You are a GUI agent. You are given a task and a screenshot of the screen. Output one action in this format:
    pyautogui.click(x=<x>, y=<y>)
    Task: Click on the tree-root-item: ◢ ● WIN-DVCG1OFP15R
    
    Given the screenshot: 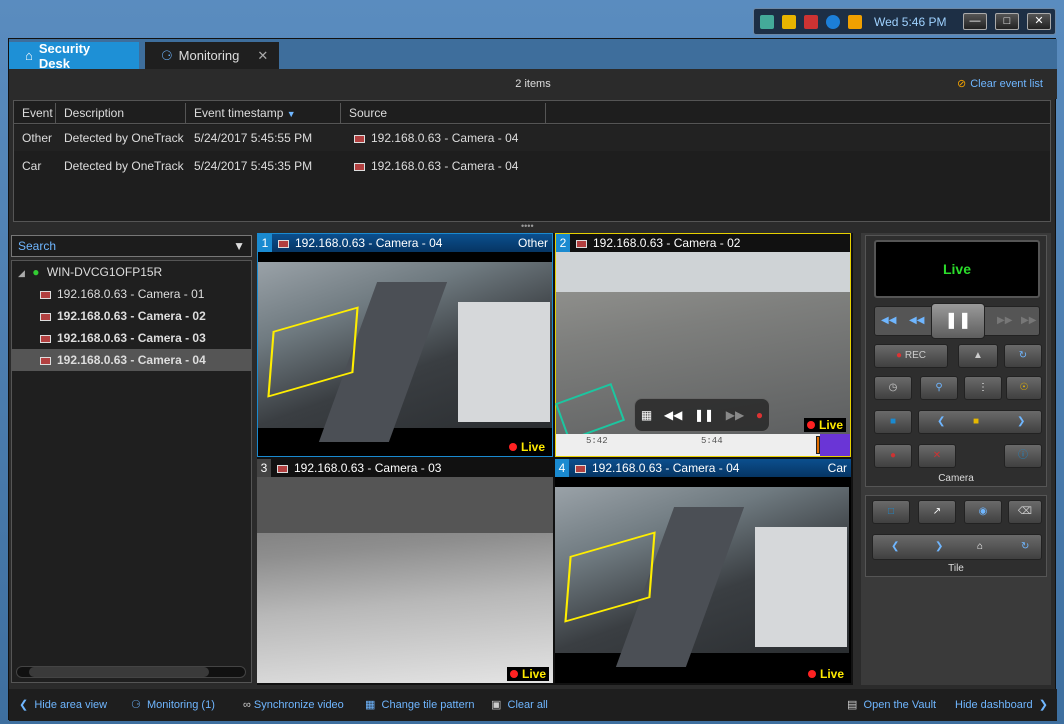 What is the action you would take?
    pyautogui.click(x=131, y=272)
    